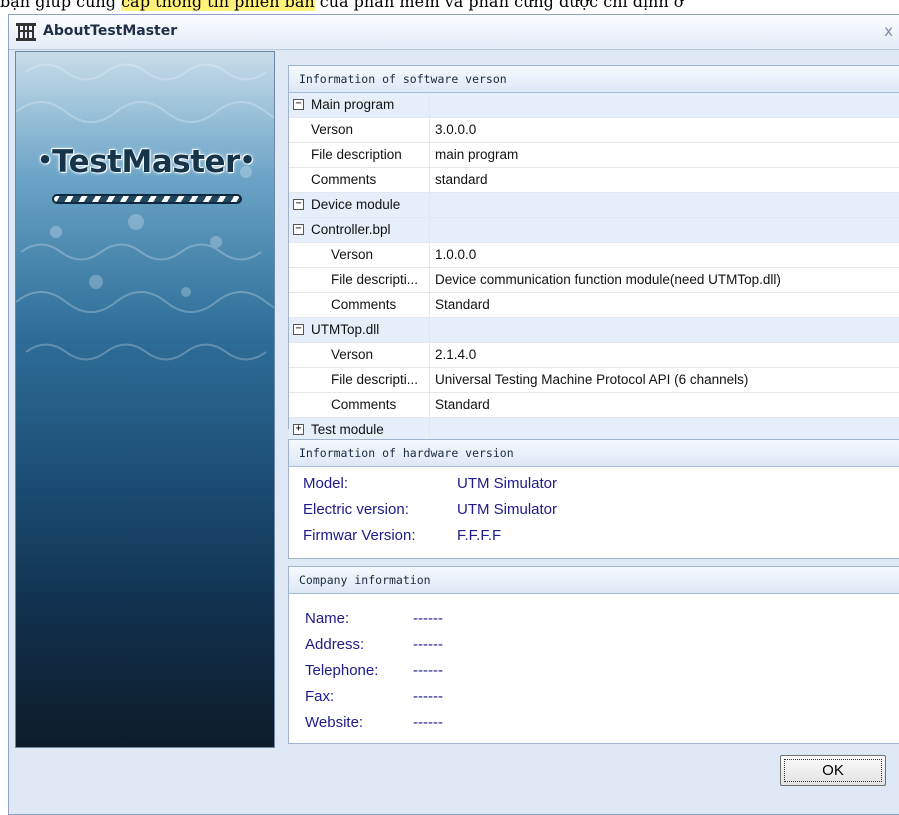  I want to click on caption-highlighted-text: cấp thông tin phiên bản, so click(218, 5).